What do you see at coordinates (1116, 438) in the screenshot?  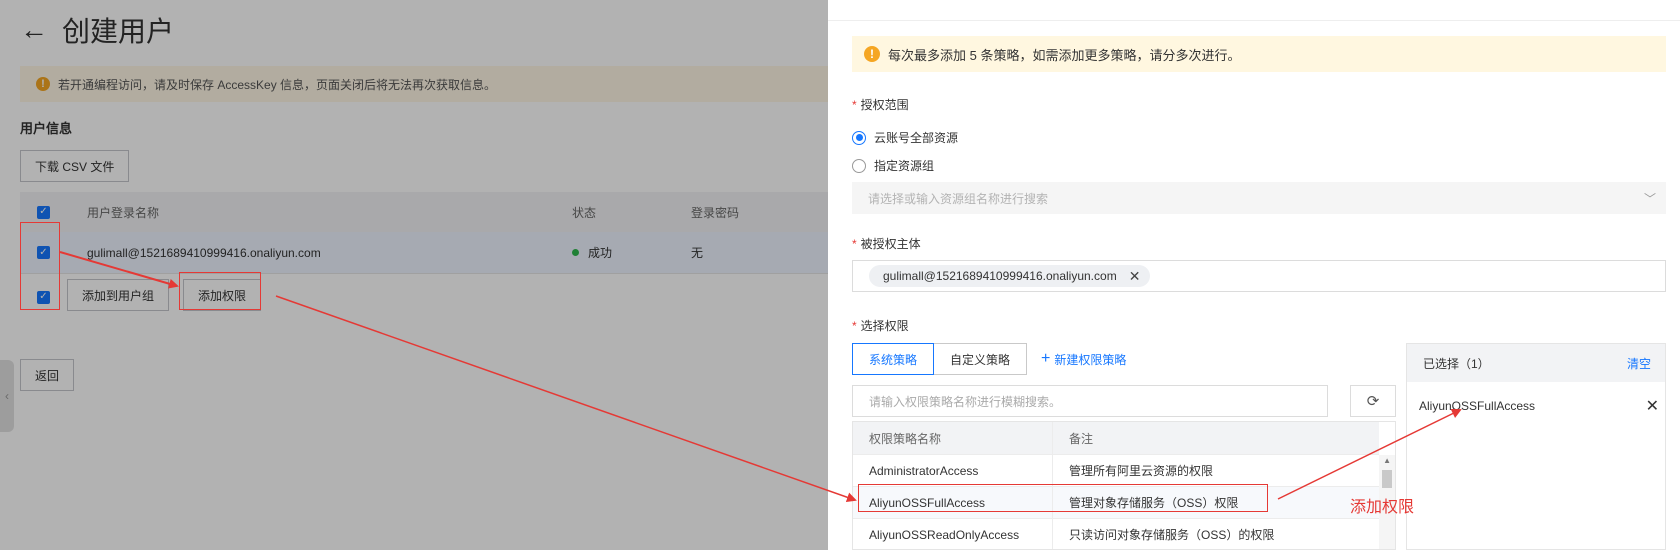 I see `policy-table-header: 权限策略名称 备注` at bounding box center [1116, 438].